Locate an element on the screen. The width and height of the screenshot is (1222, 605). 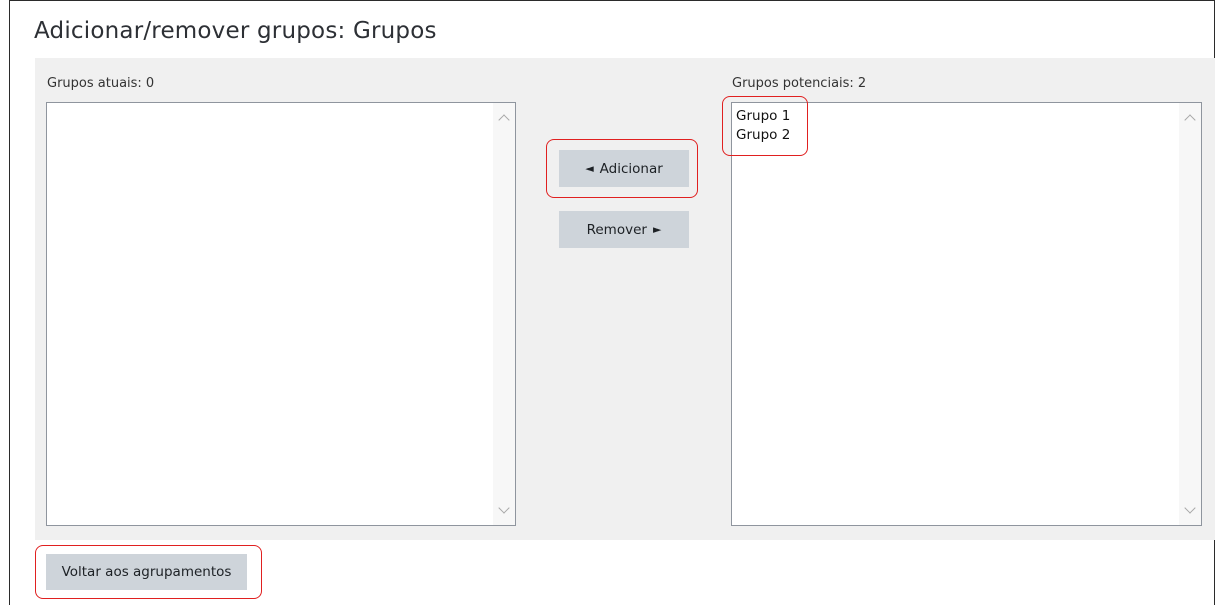
add-button: ◄ Adicionar is located at coordinates (624, 168).